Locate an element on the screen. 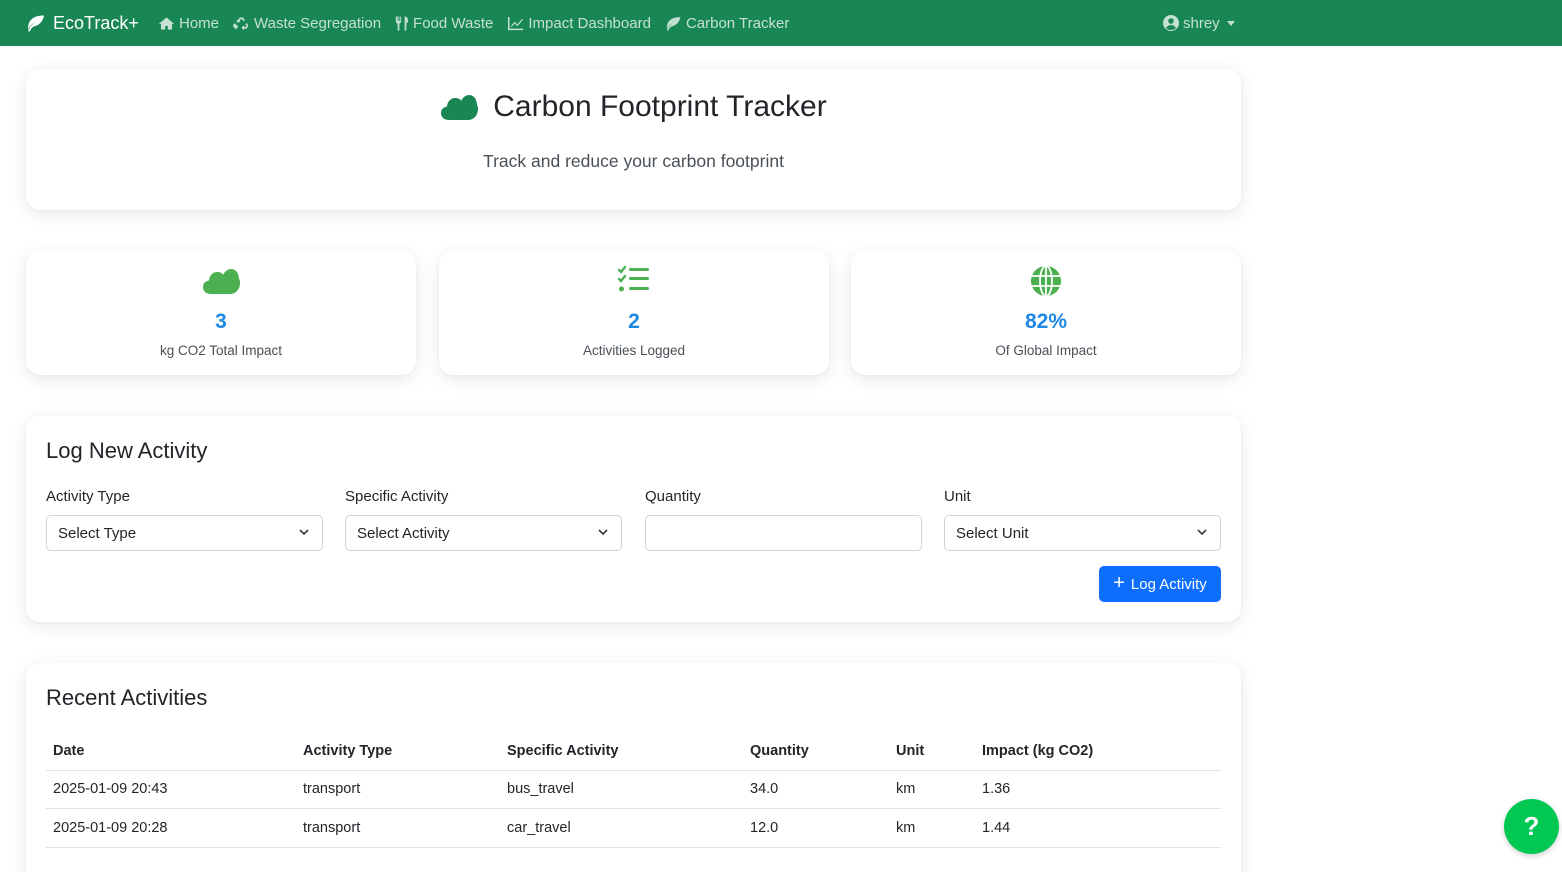  question-icon: ? is located at coordinates (1531, 826).